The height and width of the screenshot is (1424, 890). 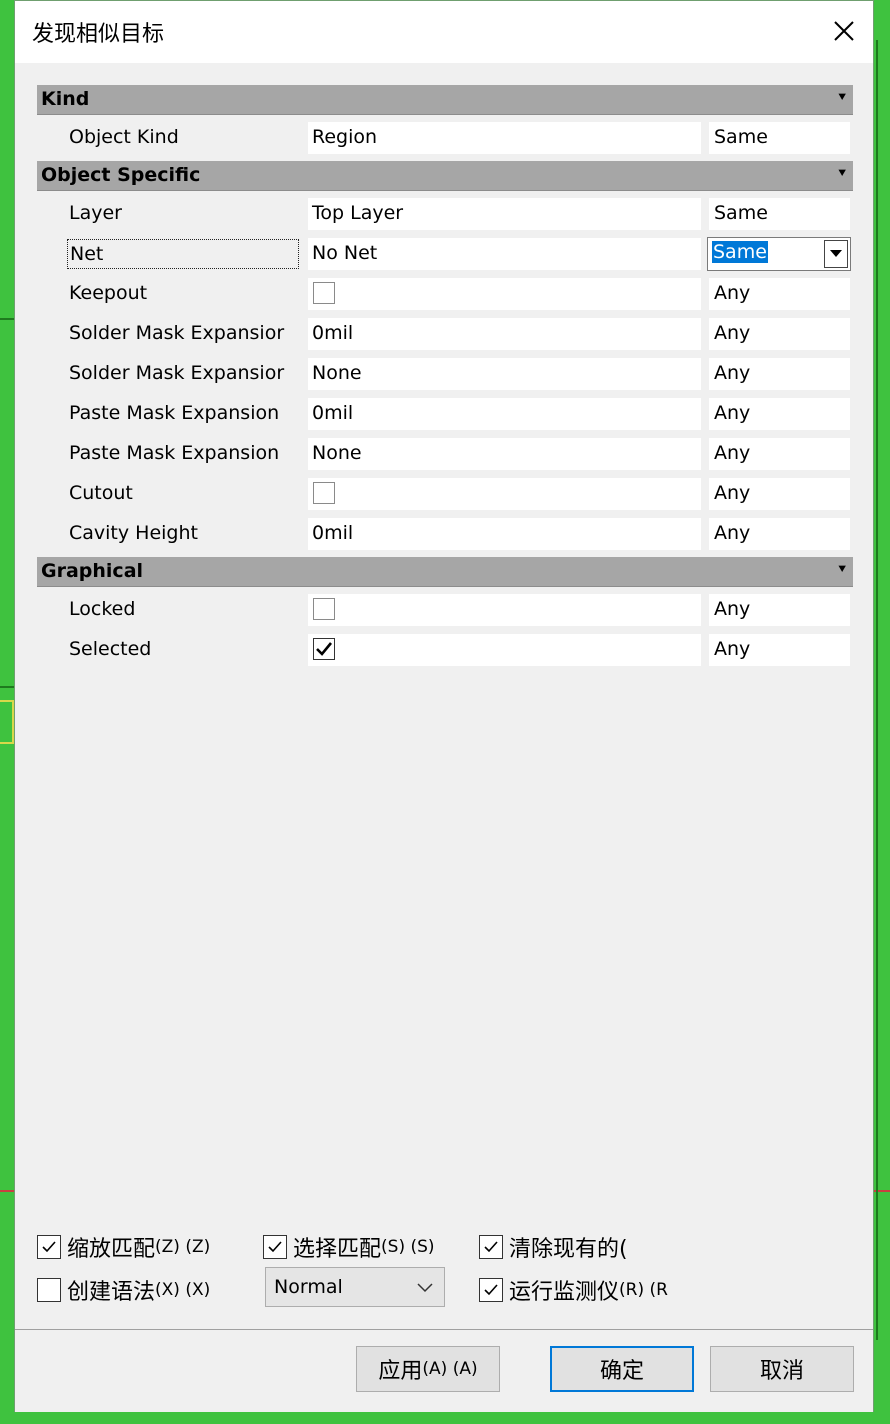 What do you see at coordinates (504, 138) in the screenshot?
I see `property-value: Region` at bounding box center [504, 138].